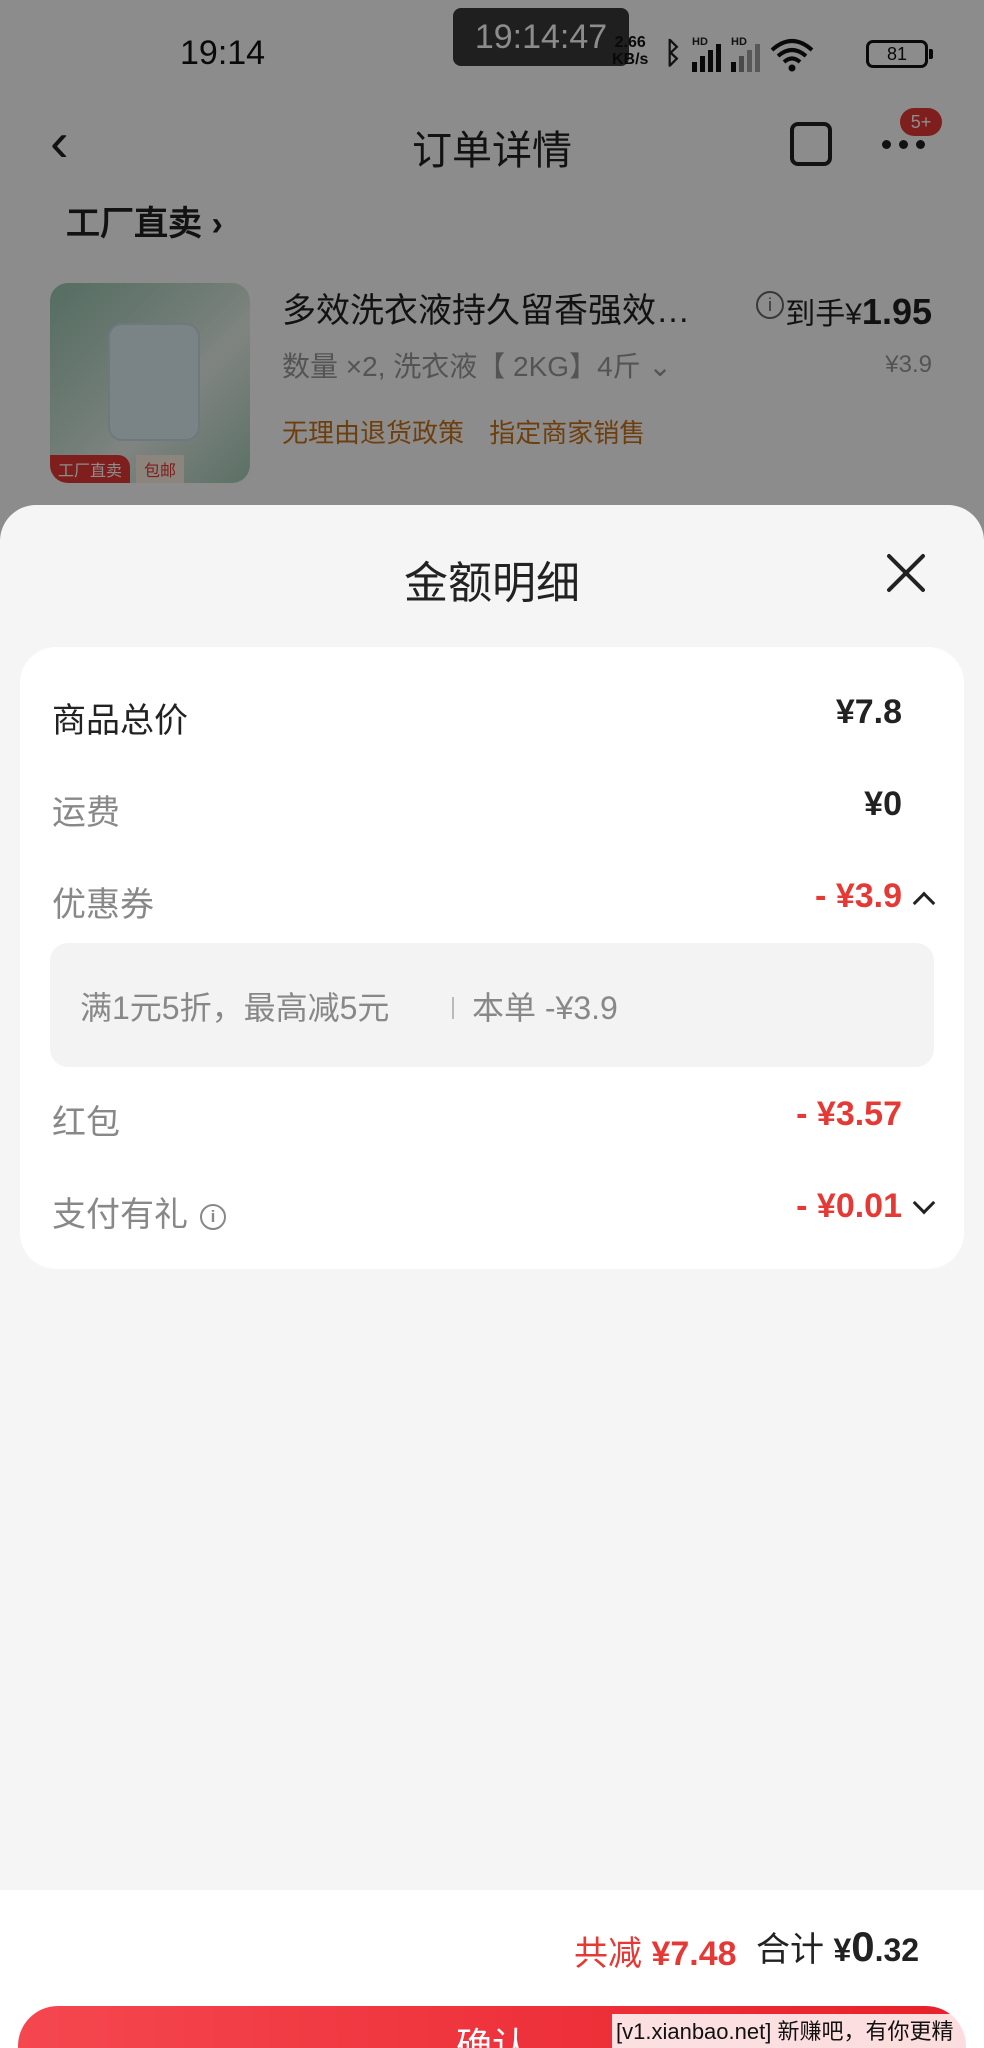 The width and height of the screenshot is (984, 2048). What do you see at coordinates (494, 897) in the screenshot?
I see `row-coupon: 优惠券 - ¥3.9` at bounding box center [494, 897].